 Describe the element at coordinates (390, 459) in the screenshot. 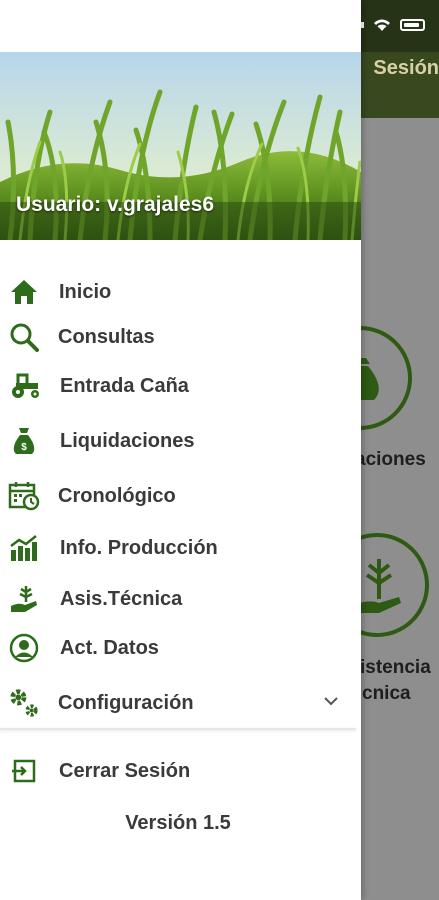

I see `card-label-liquidaciones: aciones` at that location.